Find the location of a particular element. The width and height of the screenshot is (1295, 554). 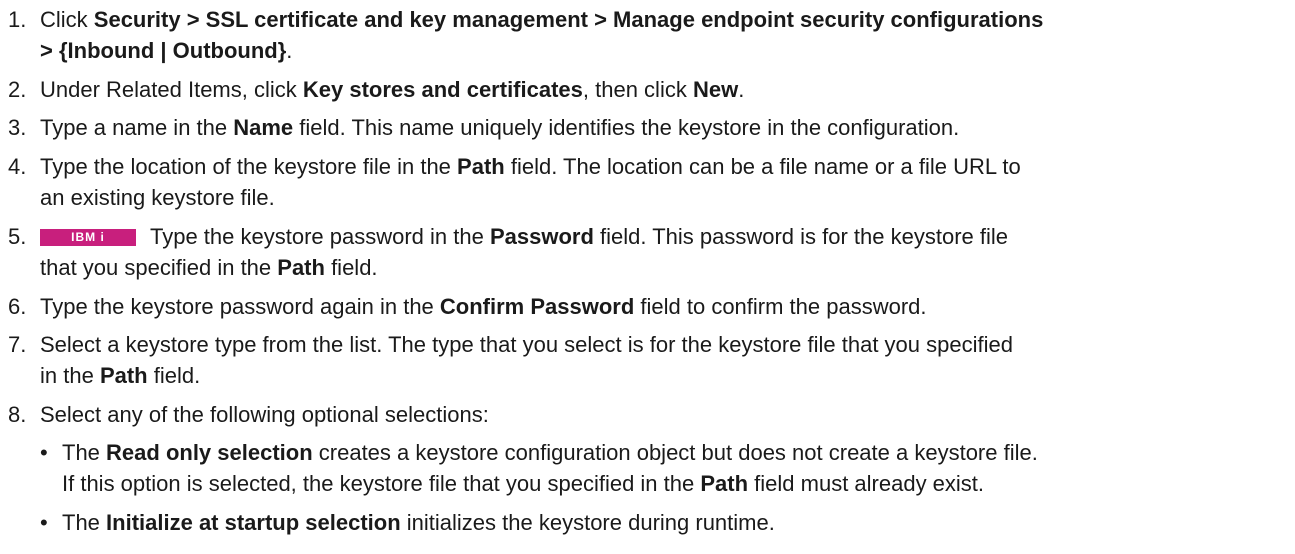

step-number: 3. is located at coordinates (17, 127).